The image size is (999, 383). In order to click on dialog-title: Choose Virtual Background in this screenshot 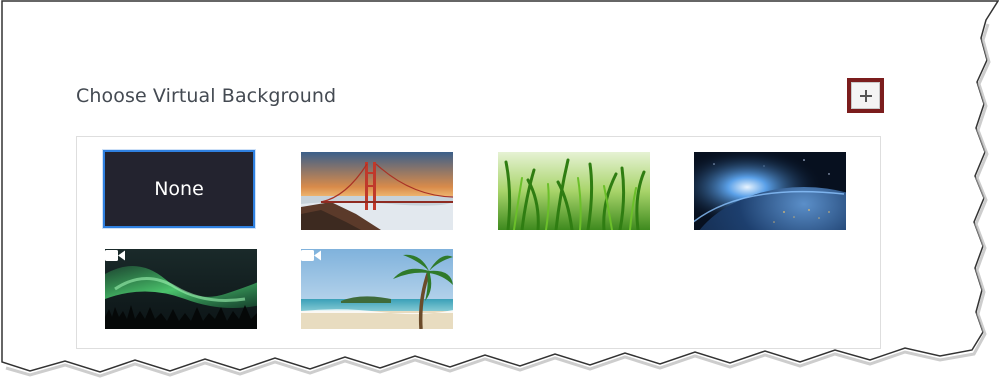, I will do `click(206, 96)`.